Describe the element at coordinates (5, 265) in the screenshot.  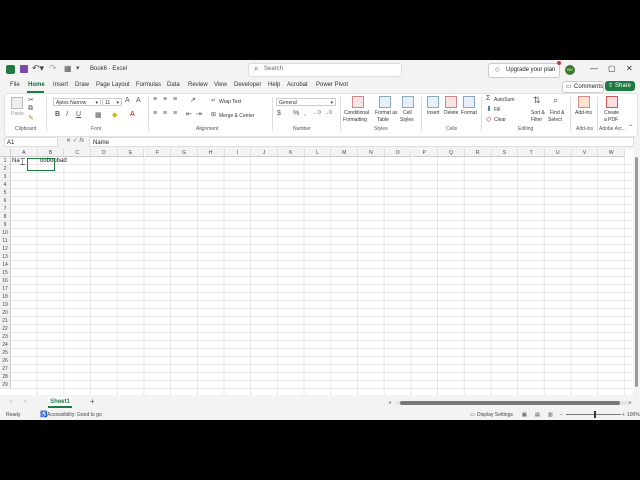
I see `row-header: 14` at that location.